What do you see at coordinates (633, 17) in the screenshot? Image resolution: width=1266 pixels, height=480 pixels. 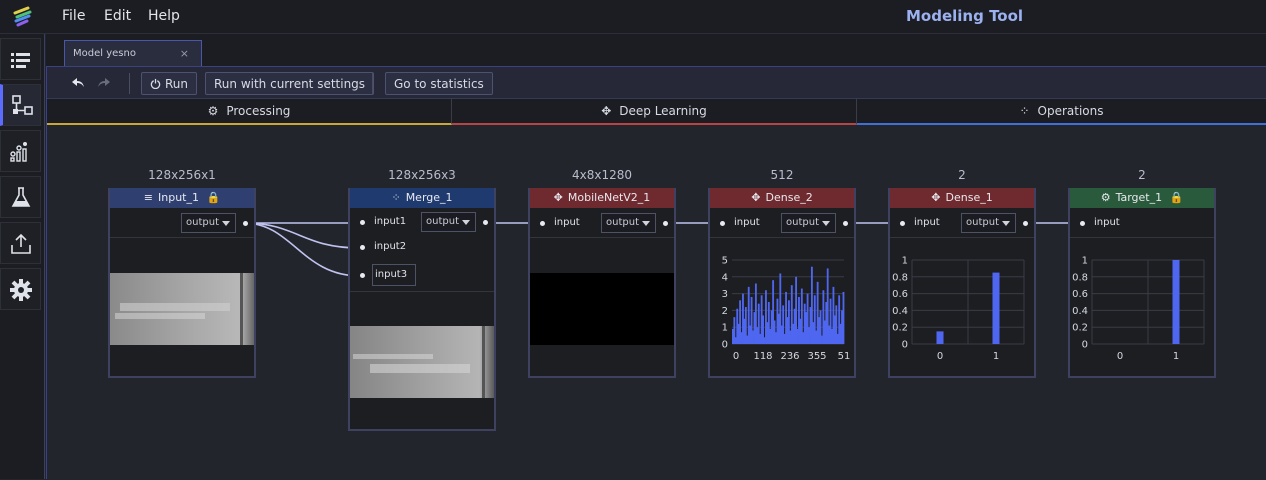 I see `top-menu-bar: File Edit Help Modeling Tool` at bounding box center [633, 17].